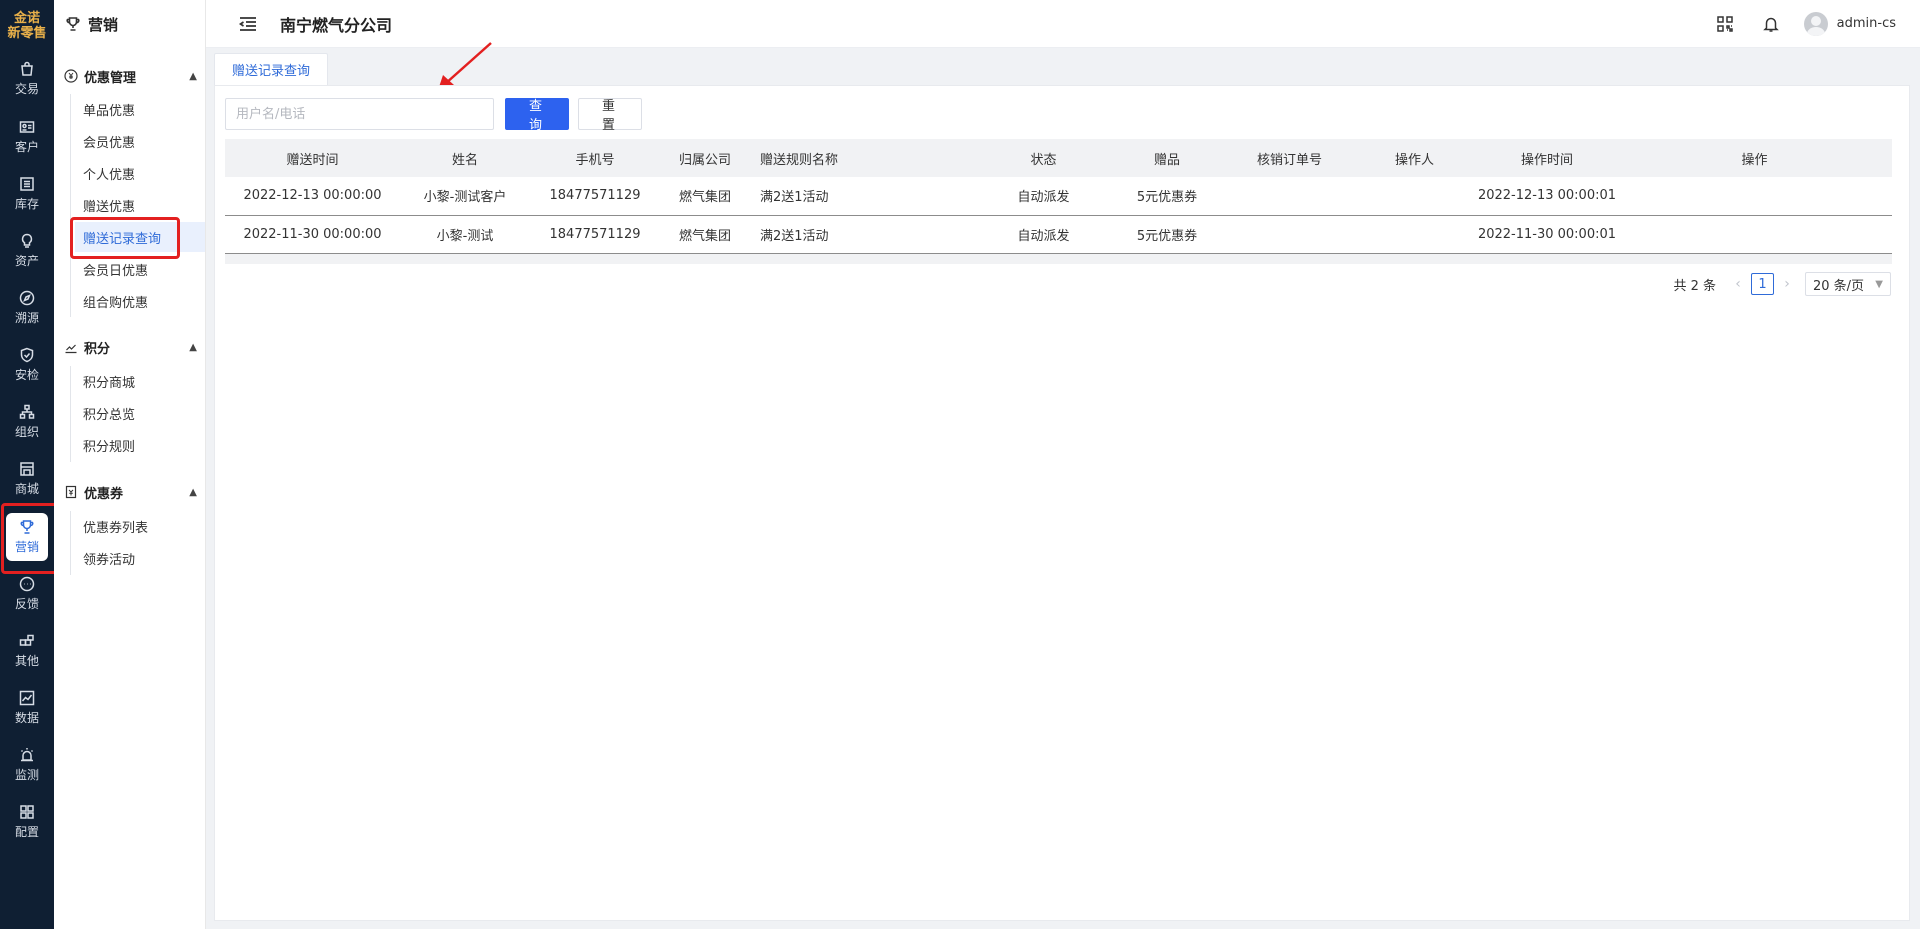 The image size is (1920, 929). Describe the element at coordinates (26, 832) in the screenshot. I see `rail-item-label: 配置` at that location.